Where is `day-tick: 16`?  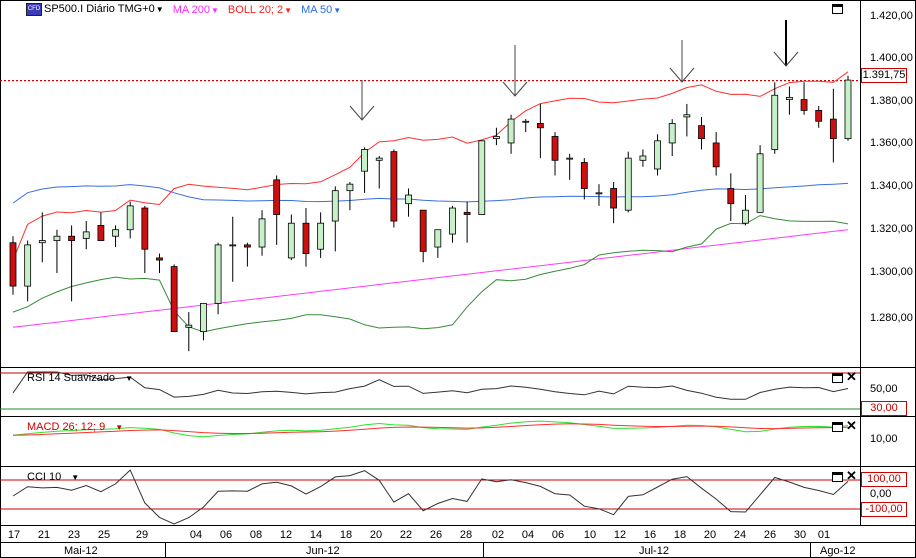 day-tick: 16 is located at coordinates (650, 535).